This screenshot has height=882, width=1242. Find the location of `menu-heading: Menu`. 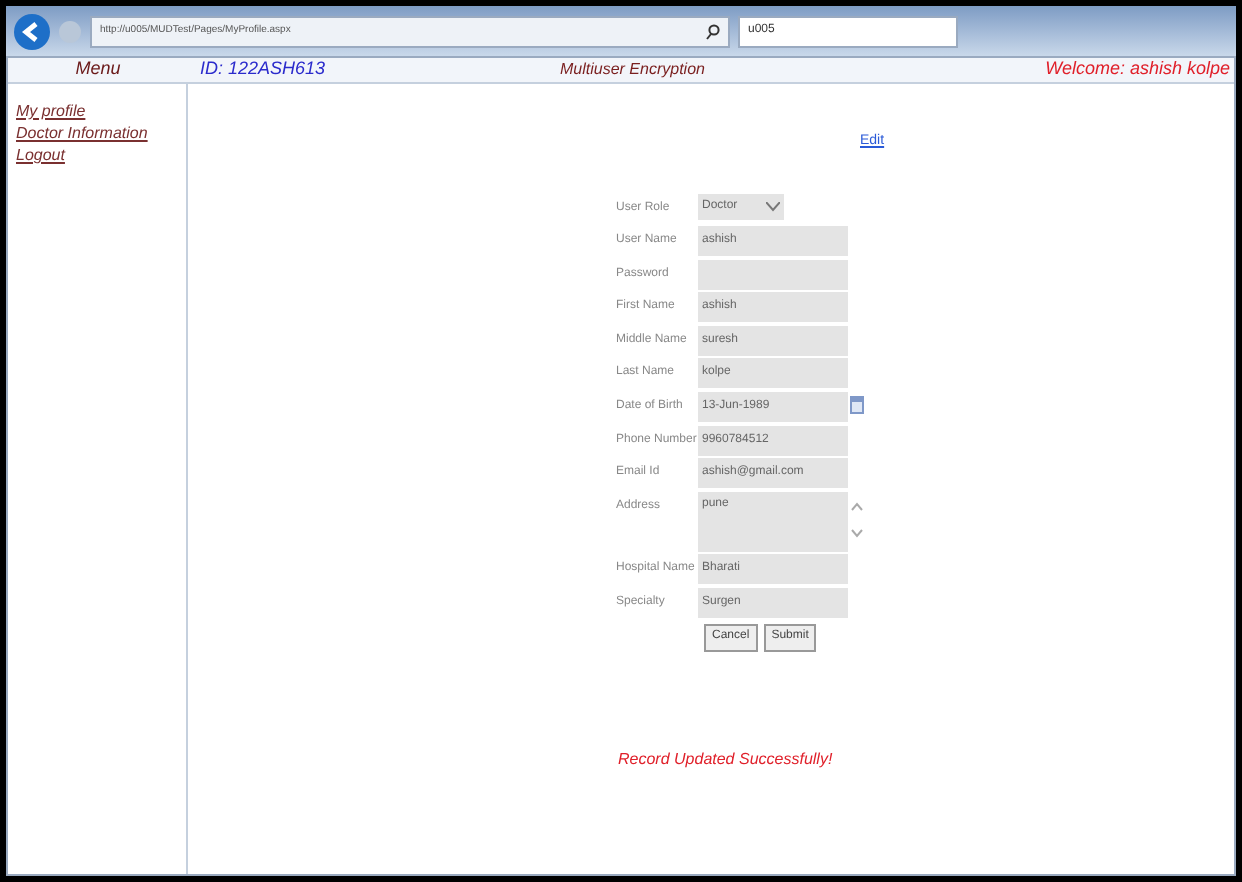

menu-heading: Menu is located at coordinates (98, 69).